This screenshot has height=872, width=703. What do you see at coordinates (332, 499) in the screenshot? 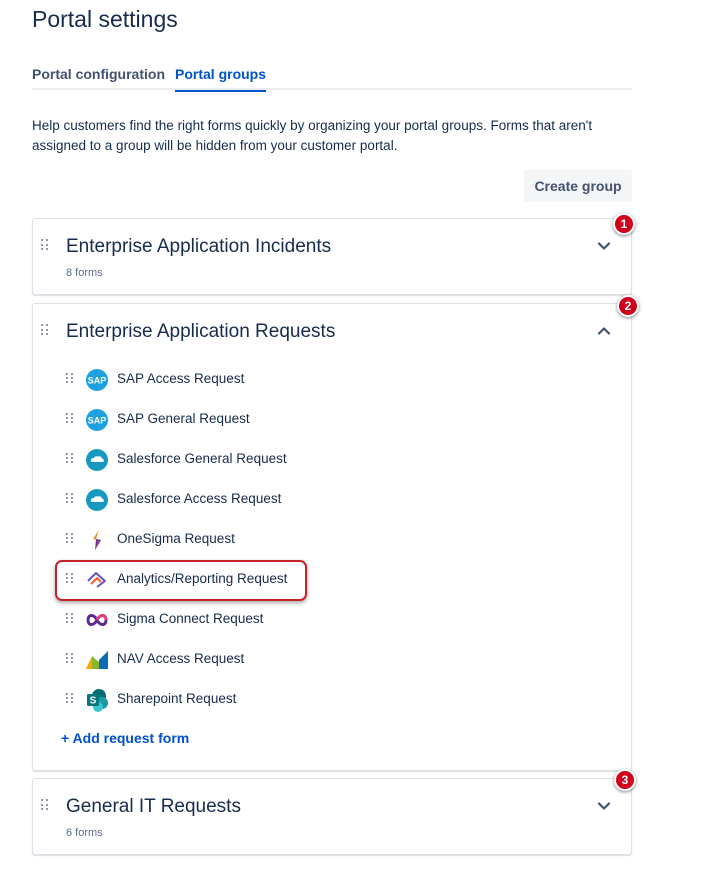
I see `list-item: Salesforce Access Request` at bounding box center [332, 499].